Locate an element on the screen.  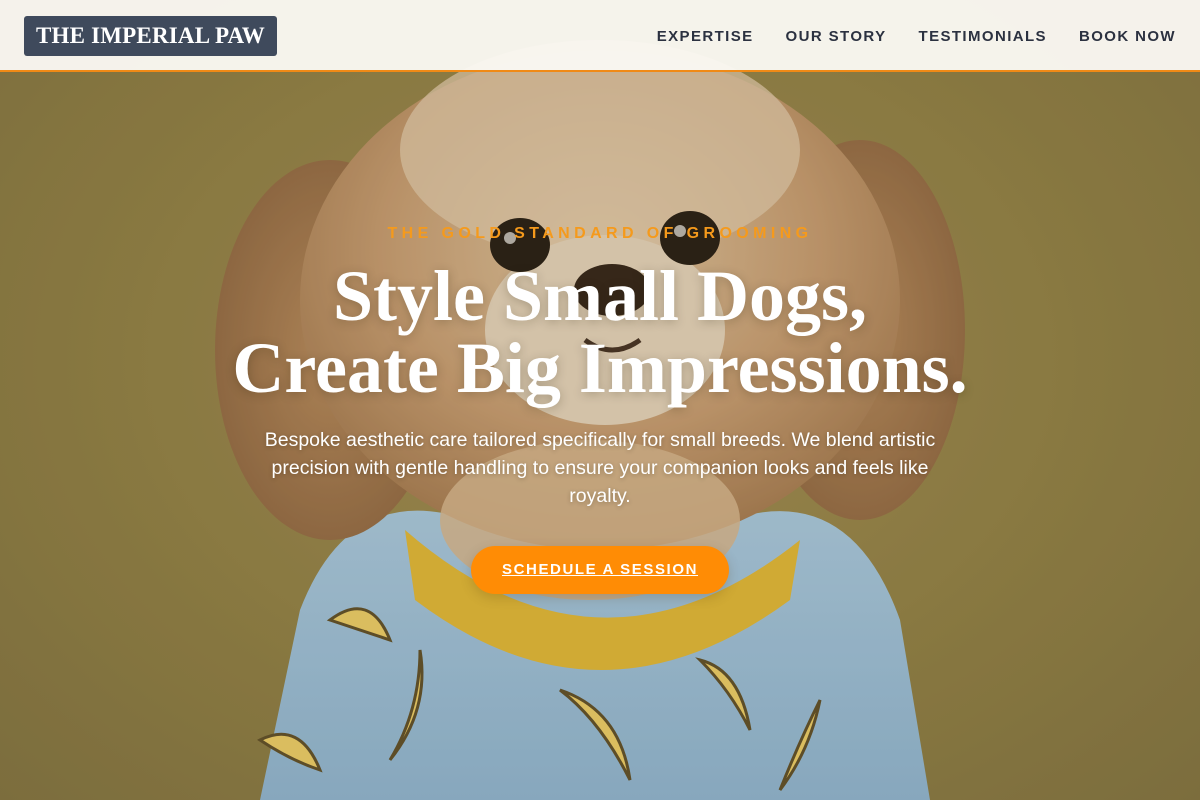
hero-headline-line-1: Style Small Dogs, is located at coordinates (600, 296).